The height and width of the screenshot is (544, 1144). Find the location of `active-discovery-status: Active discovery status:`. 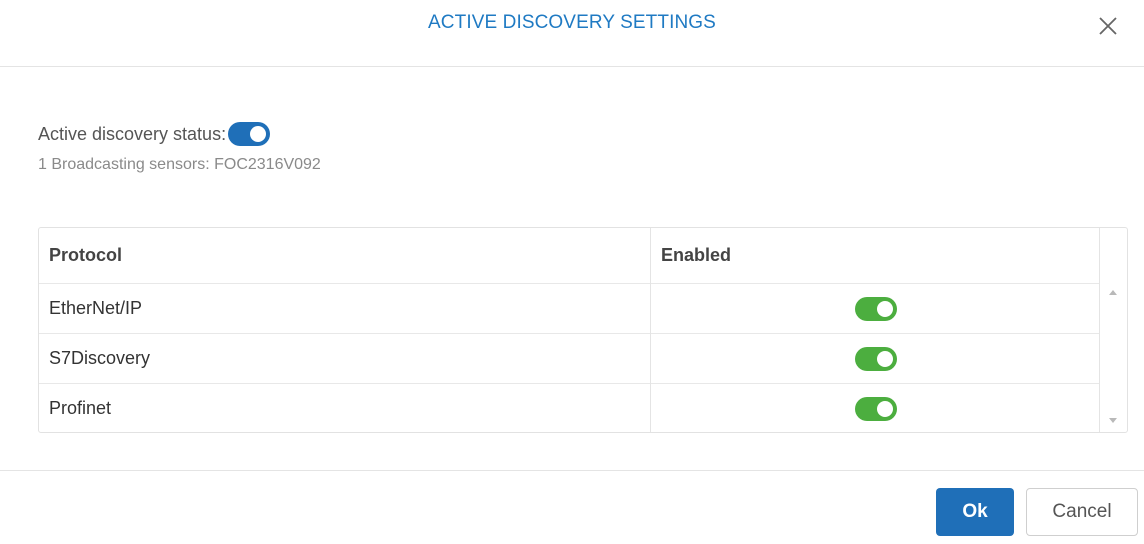

active-discovery-status: Active discovery status: is located at coordinates (154, 134).